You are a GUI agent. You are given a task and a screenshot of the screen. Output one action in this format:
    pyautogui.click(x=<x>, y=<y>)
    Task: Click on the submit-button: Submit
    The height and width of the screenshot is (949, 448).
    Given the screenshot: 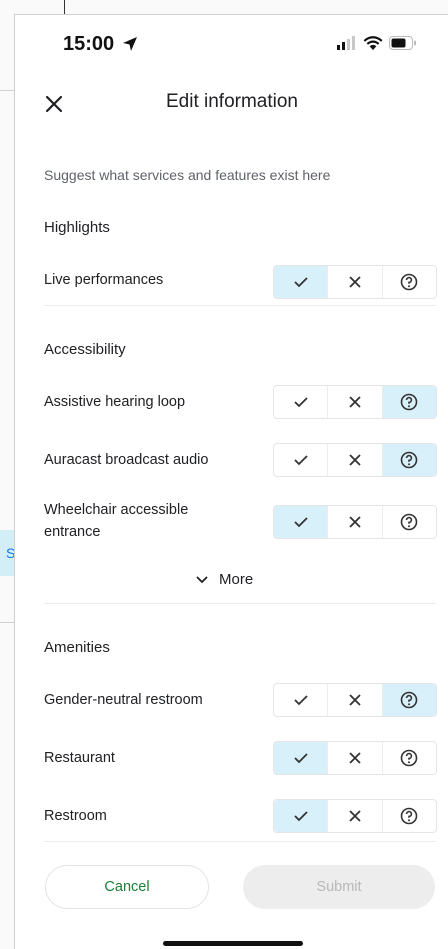 What is the action you would take?
    pyautogui.click(x=339, y=887)
    